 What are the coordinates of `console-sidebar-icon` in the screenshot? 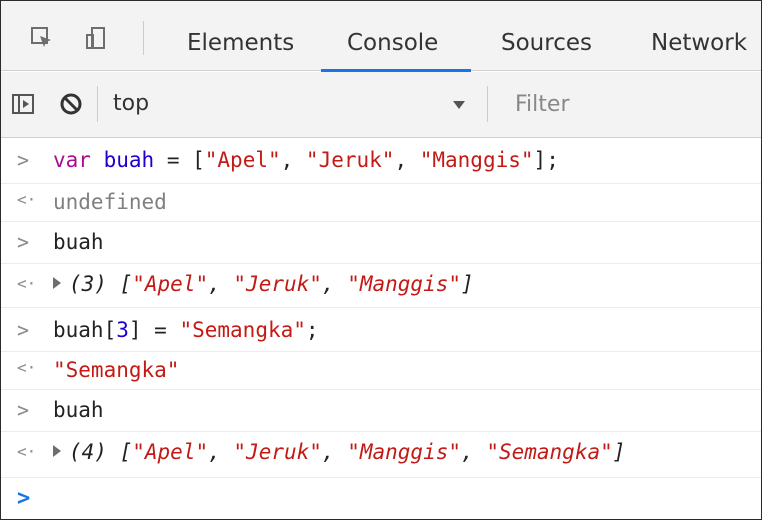 It's located at (23, 104).